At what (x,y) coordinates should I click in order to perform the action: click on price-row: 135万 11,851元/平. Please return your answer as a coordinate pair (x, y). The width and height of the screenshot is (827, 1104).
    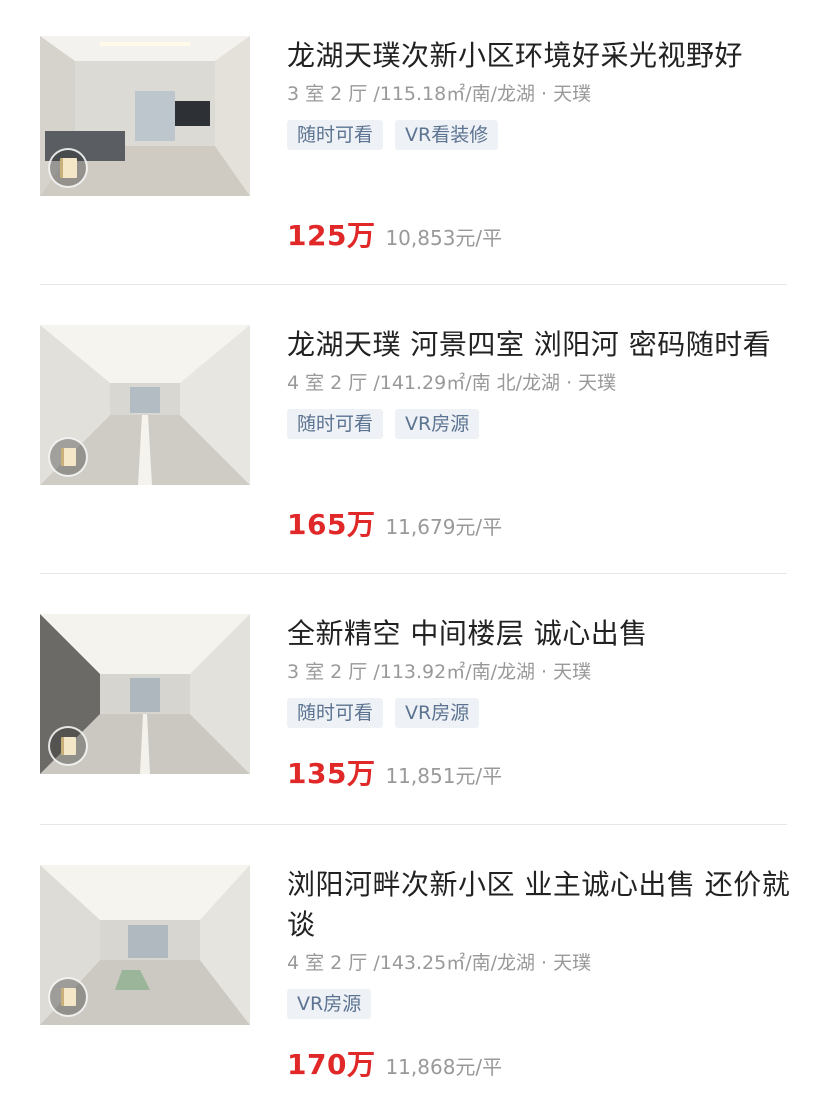
    Looking at the image, I should click on (394, 772).